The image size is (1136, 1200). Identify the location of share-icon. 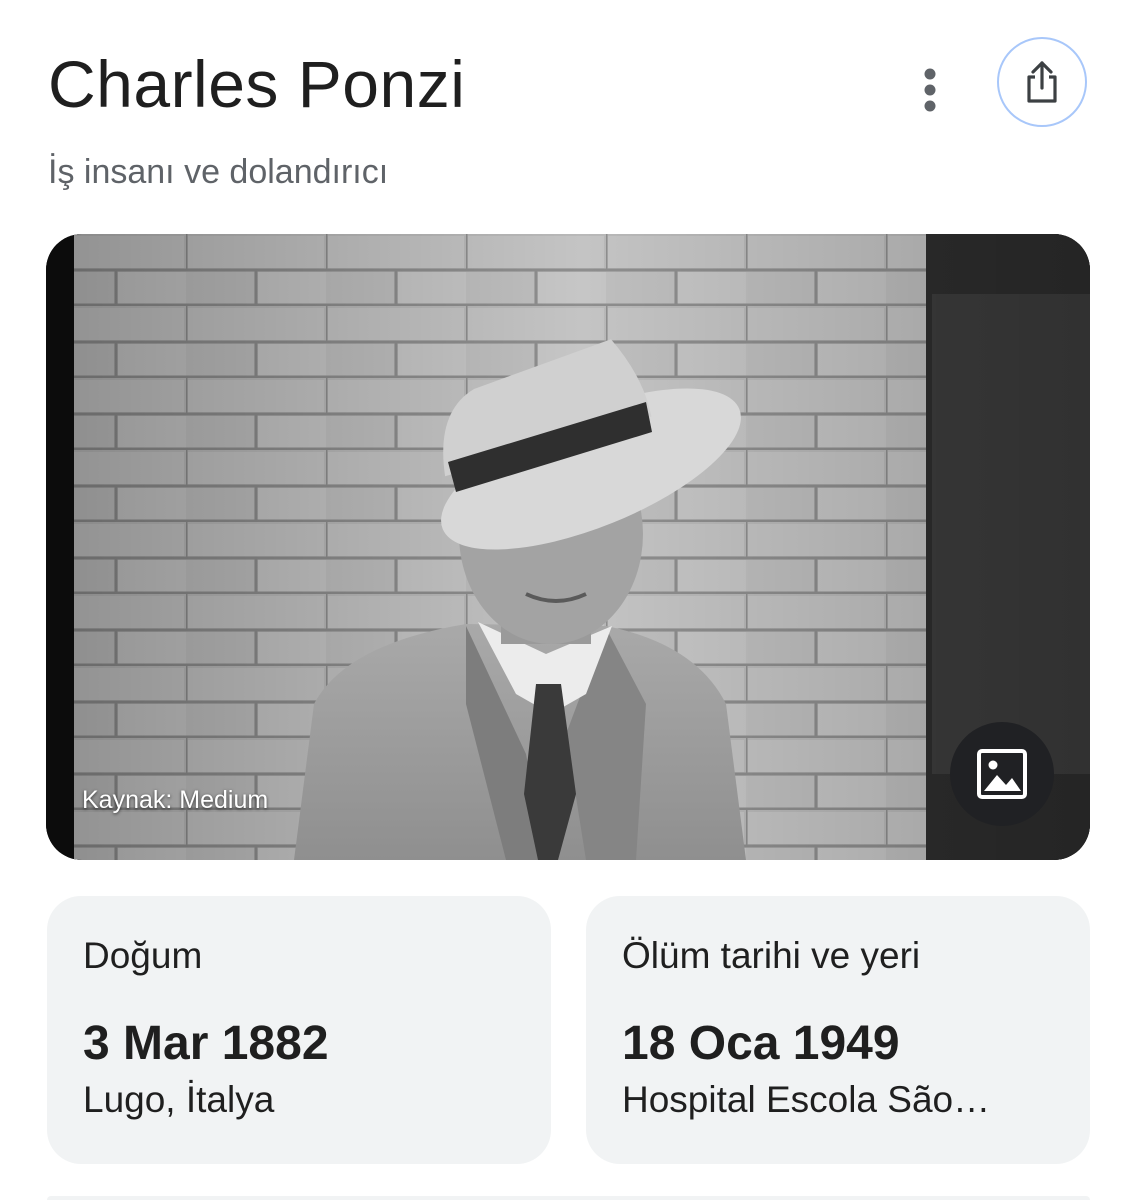
(1042, 82).